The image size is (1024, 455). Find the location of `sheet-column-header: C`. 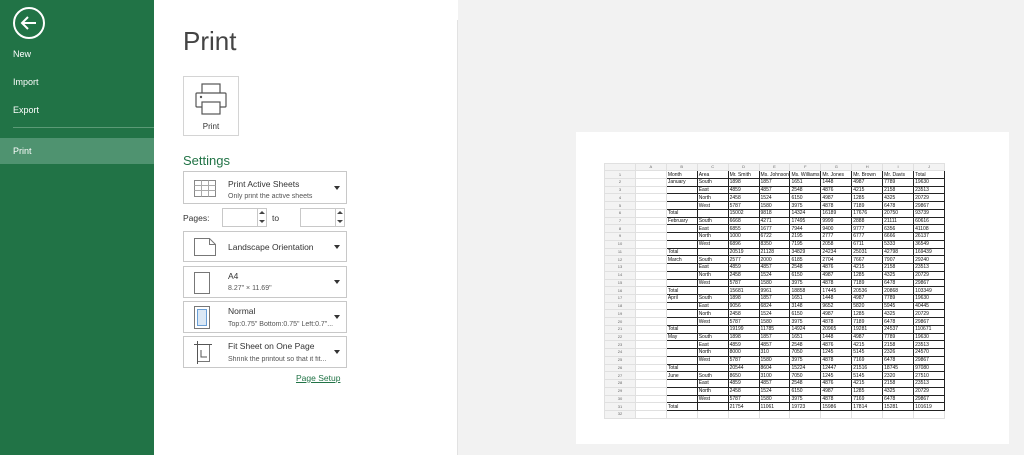

sheet-column-header: C is located at coordinates (712, 167).